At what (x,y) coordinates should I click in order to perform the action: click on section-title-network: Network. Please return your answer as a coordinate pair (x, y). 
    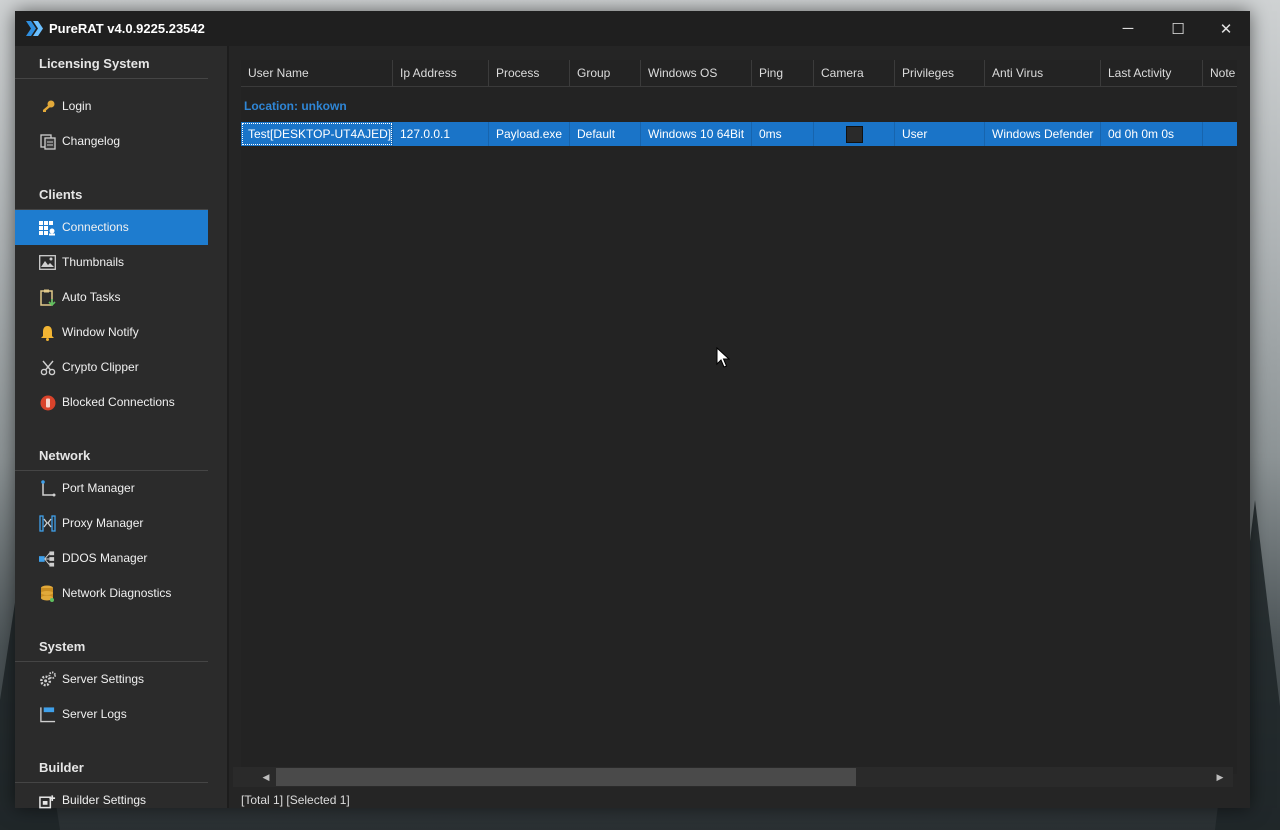
    Looking at the image, I should click on (65, 455).